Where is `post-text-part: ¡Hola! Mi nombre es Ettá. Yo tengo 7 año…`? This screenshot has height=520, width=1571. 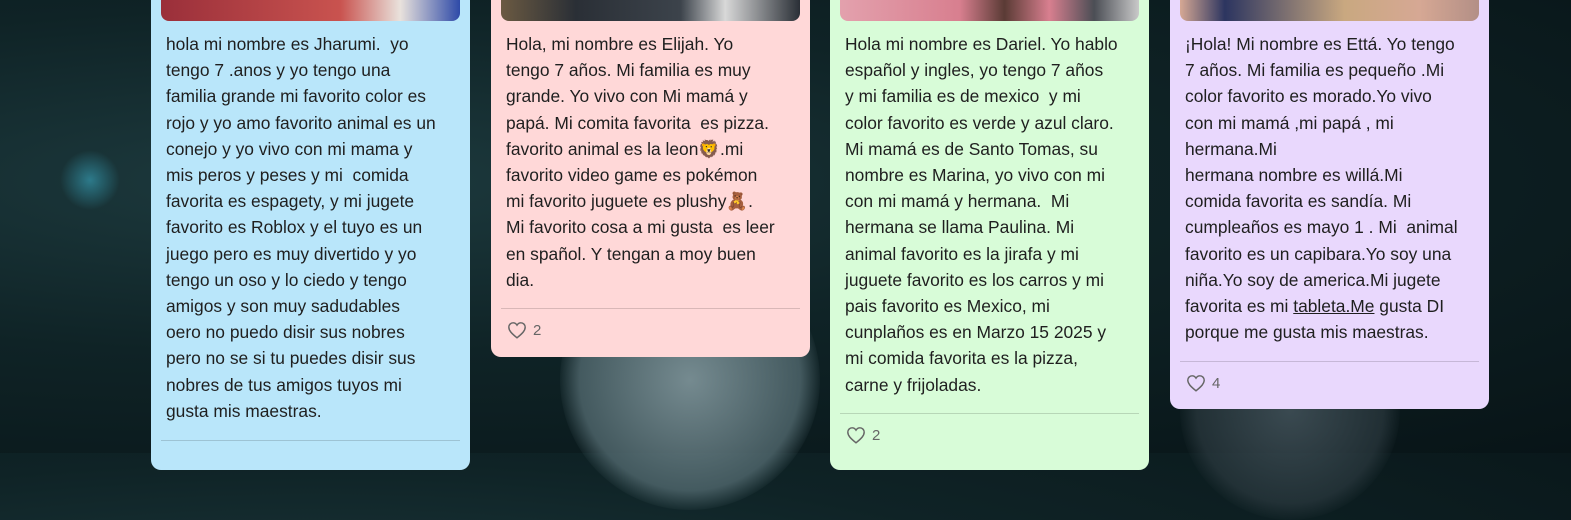 post-text-part: ¡Hola! Mi nombre es Ettá. Yo tengo 7 año… is located at coordinates (1321, 175).